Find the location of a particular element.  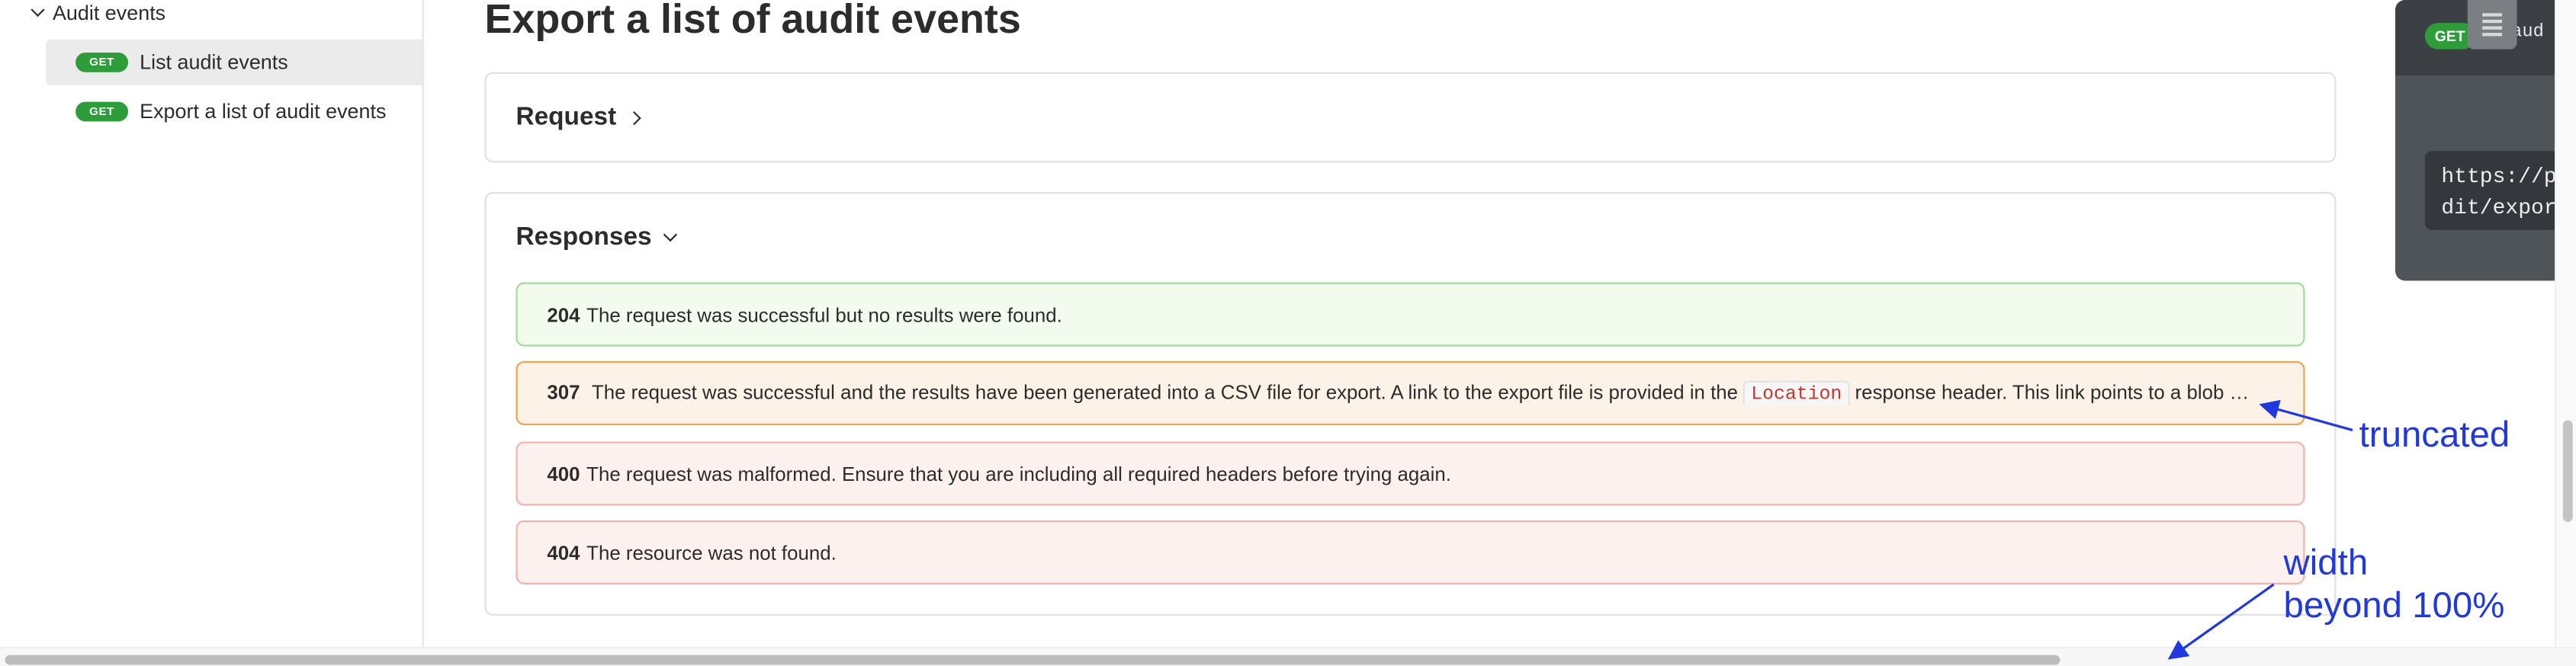

annotation-truncated: truncated is located at coordinates (2434, 434).